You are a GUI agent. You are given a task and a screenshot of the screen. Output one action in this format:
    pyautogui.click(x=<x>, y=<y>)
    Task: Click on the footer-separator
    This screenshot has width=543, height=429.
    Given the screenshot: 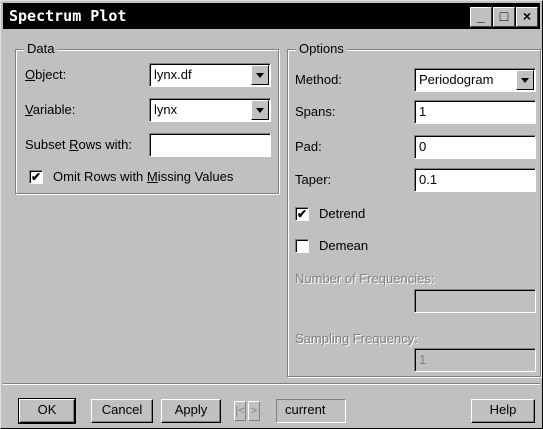 What is the action you would take?
    pyautogui.click(x=271, y=384)
    